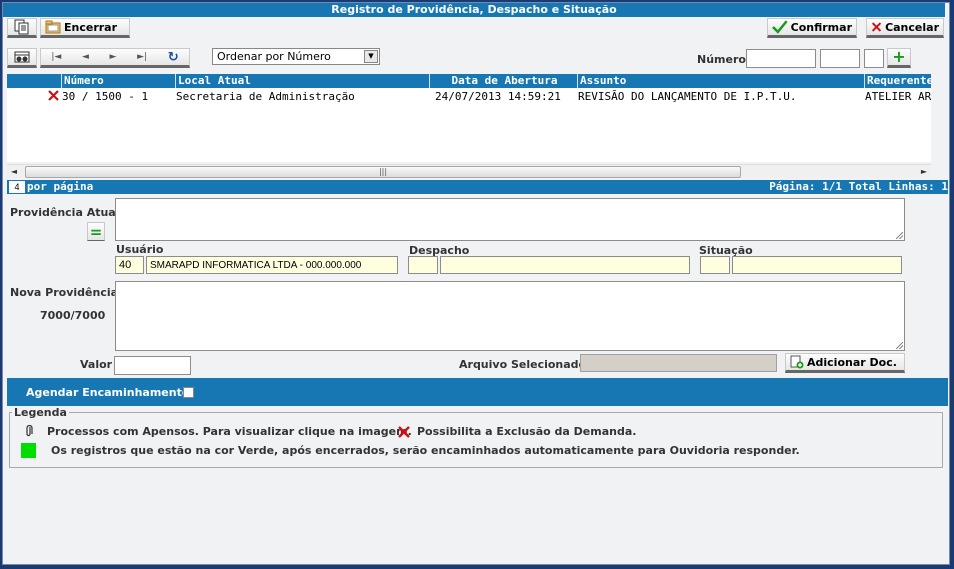 The image size is (954, 569). I want to click on scroll-right-icon: ►, so click(924, 172).